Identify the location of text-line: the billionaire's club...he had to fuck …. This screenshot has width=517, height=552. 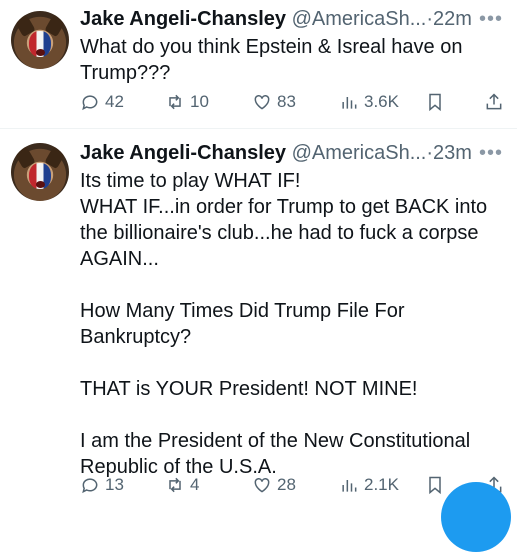
(279, 233).